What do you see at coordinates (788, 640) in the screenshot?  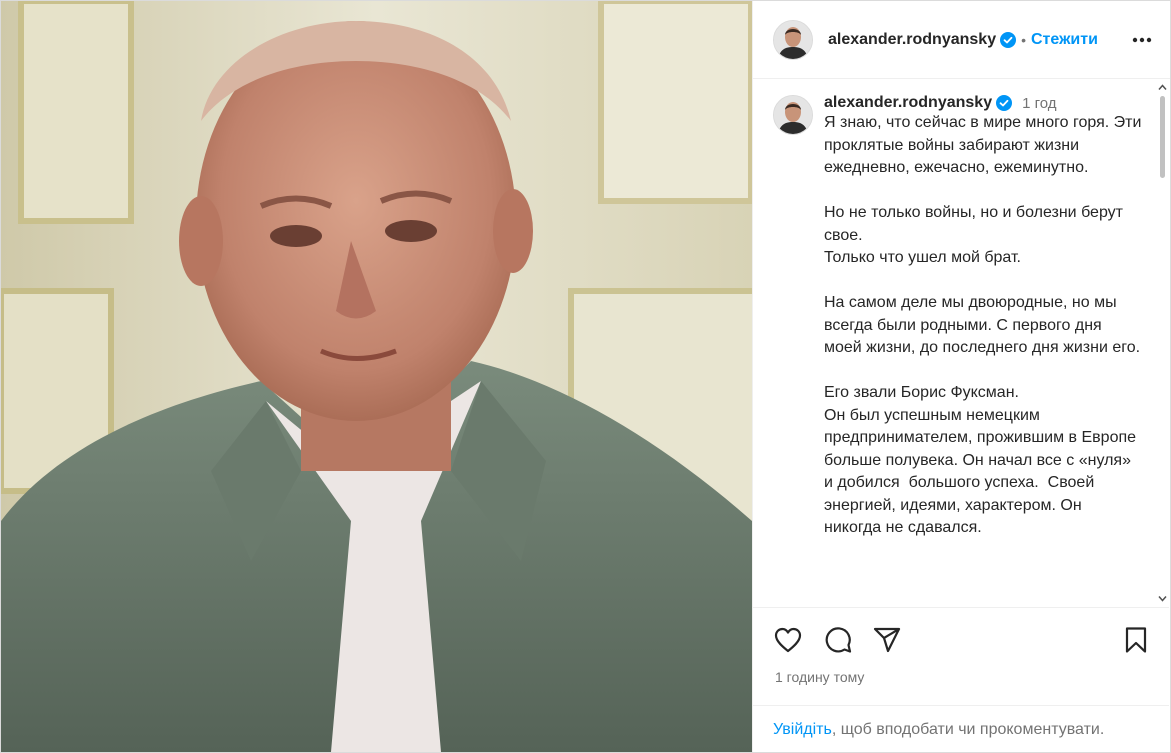 I see `heart-icon` at bounding box center [788, 640].